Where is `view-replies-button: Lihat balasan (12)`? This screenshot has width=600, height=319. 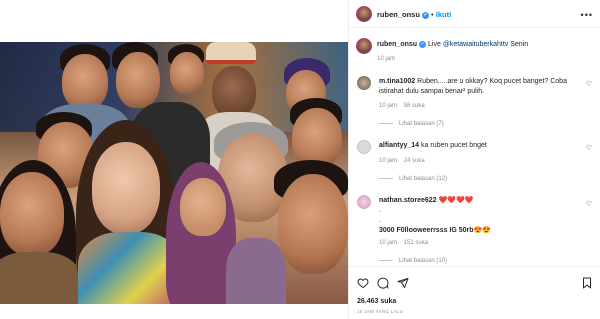
view-replies-button: Lihat balasan (12) is located at coordinates (413, 179).